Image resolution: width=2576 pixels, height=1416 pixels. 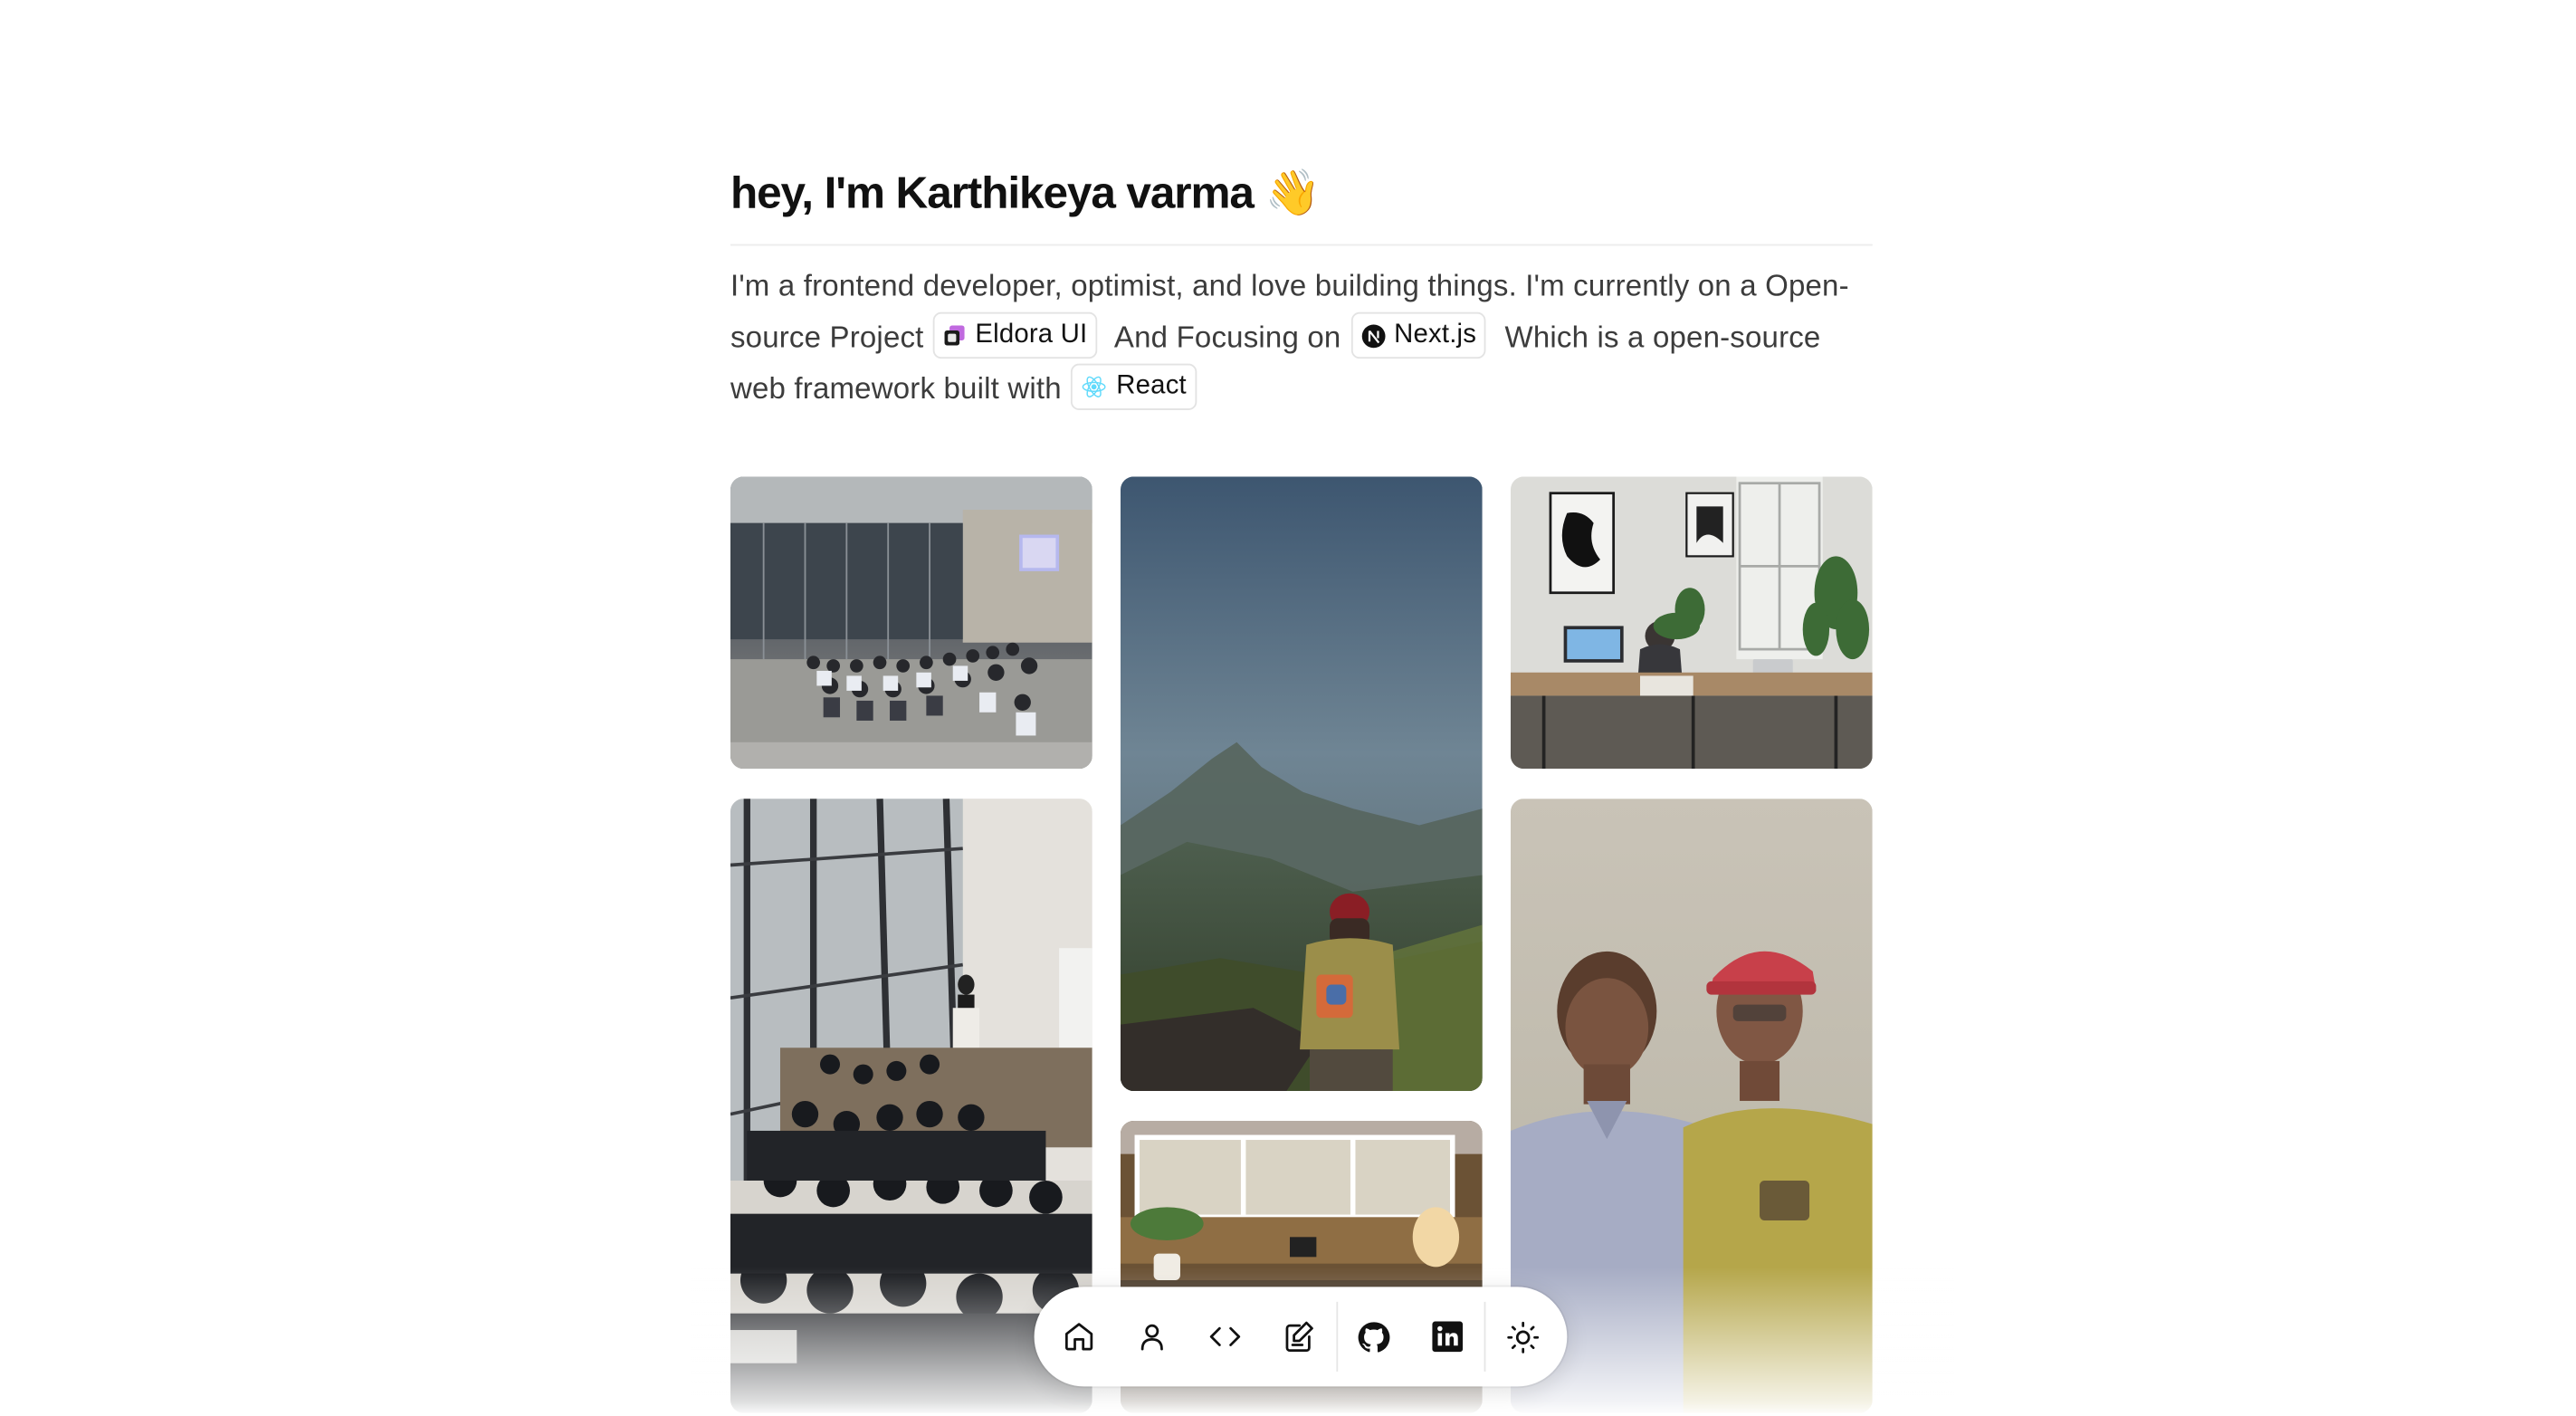 I want to click on github-icon, so click(x=1373, y=1337).